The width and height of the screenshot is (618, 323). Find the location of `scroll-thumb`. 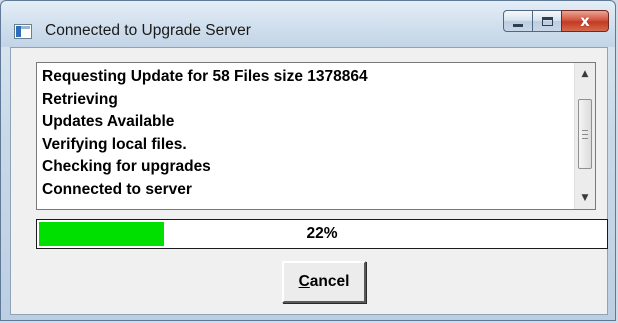

scroll-thumb is located at coordinates (585, 134).